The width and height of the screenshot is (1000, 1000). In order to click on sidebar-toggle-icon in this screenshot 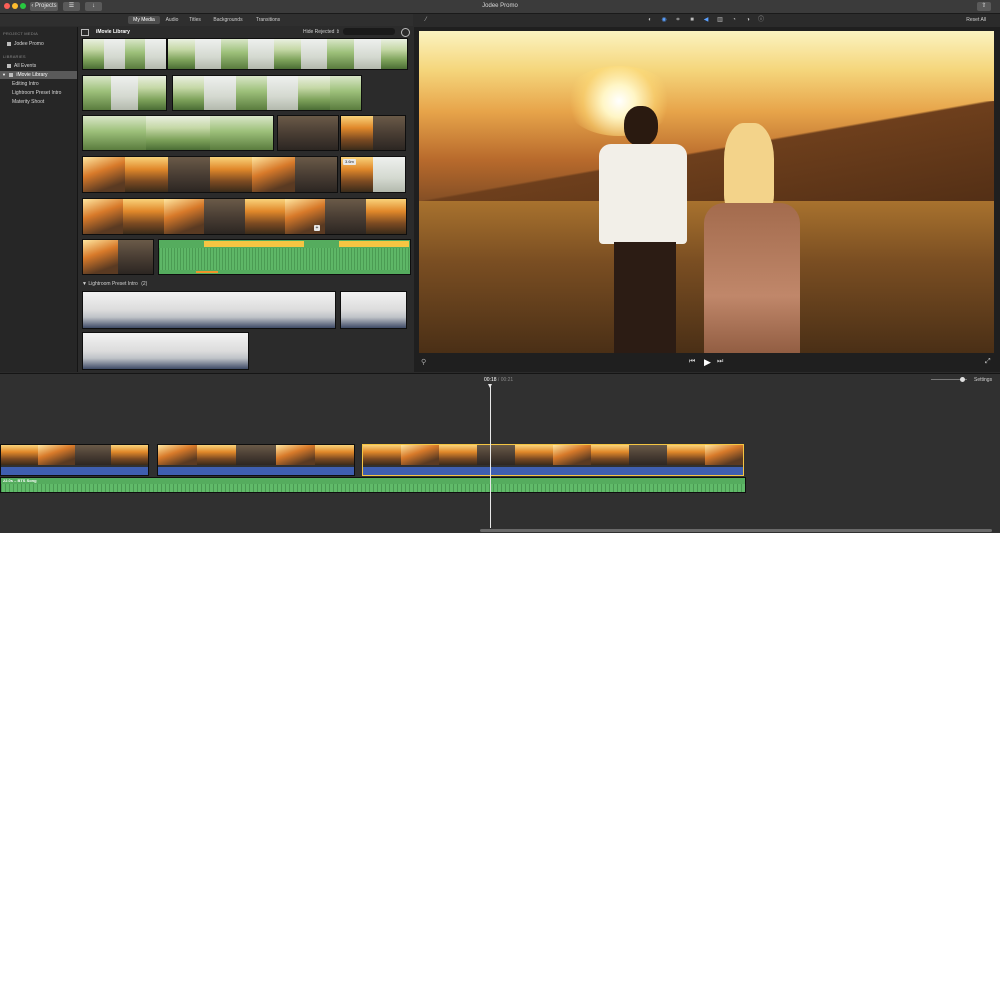, I will do `click(85, 32)`.